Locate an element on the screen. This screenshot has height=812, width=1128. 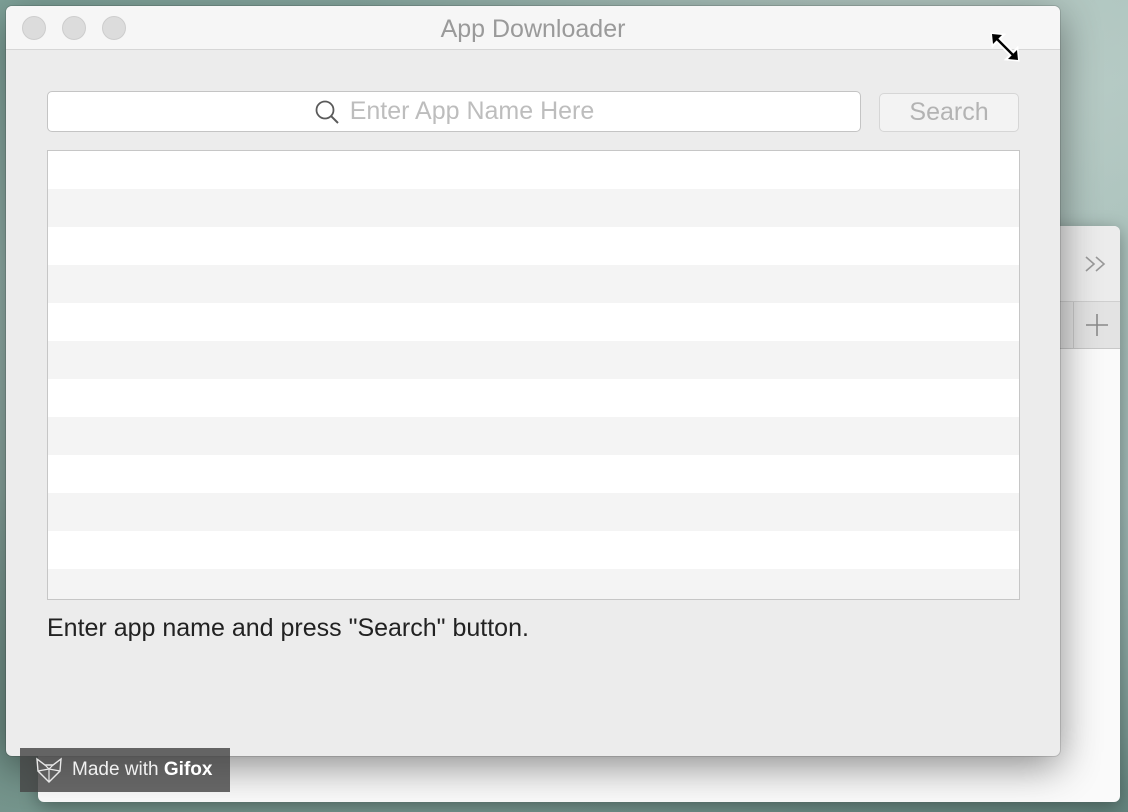
search-icon is located at coordinates (327, 112).